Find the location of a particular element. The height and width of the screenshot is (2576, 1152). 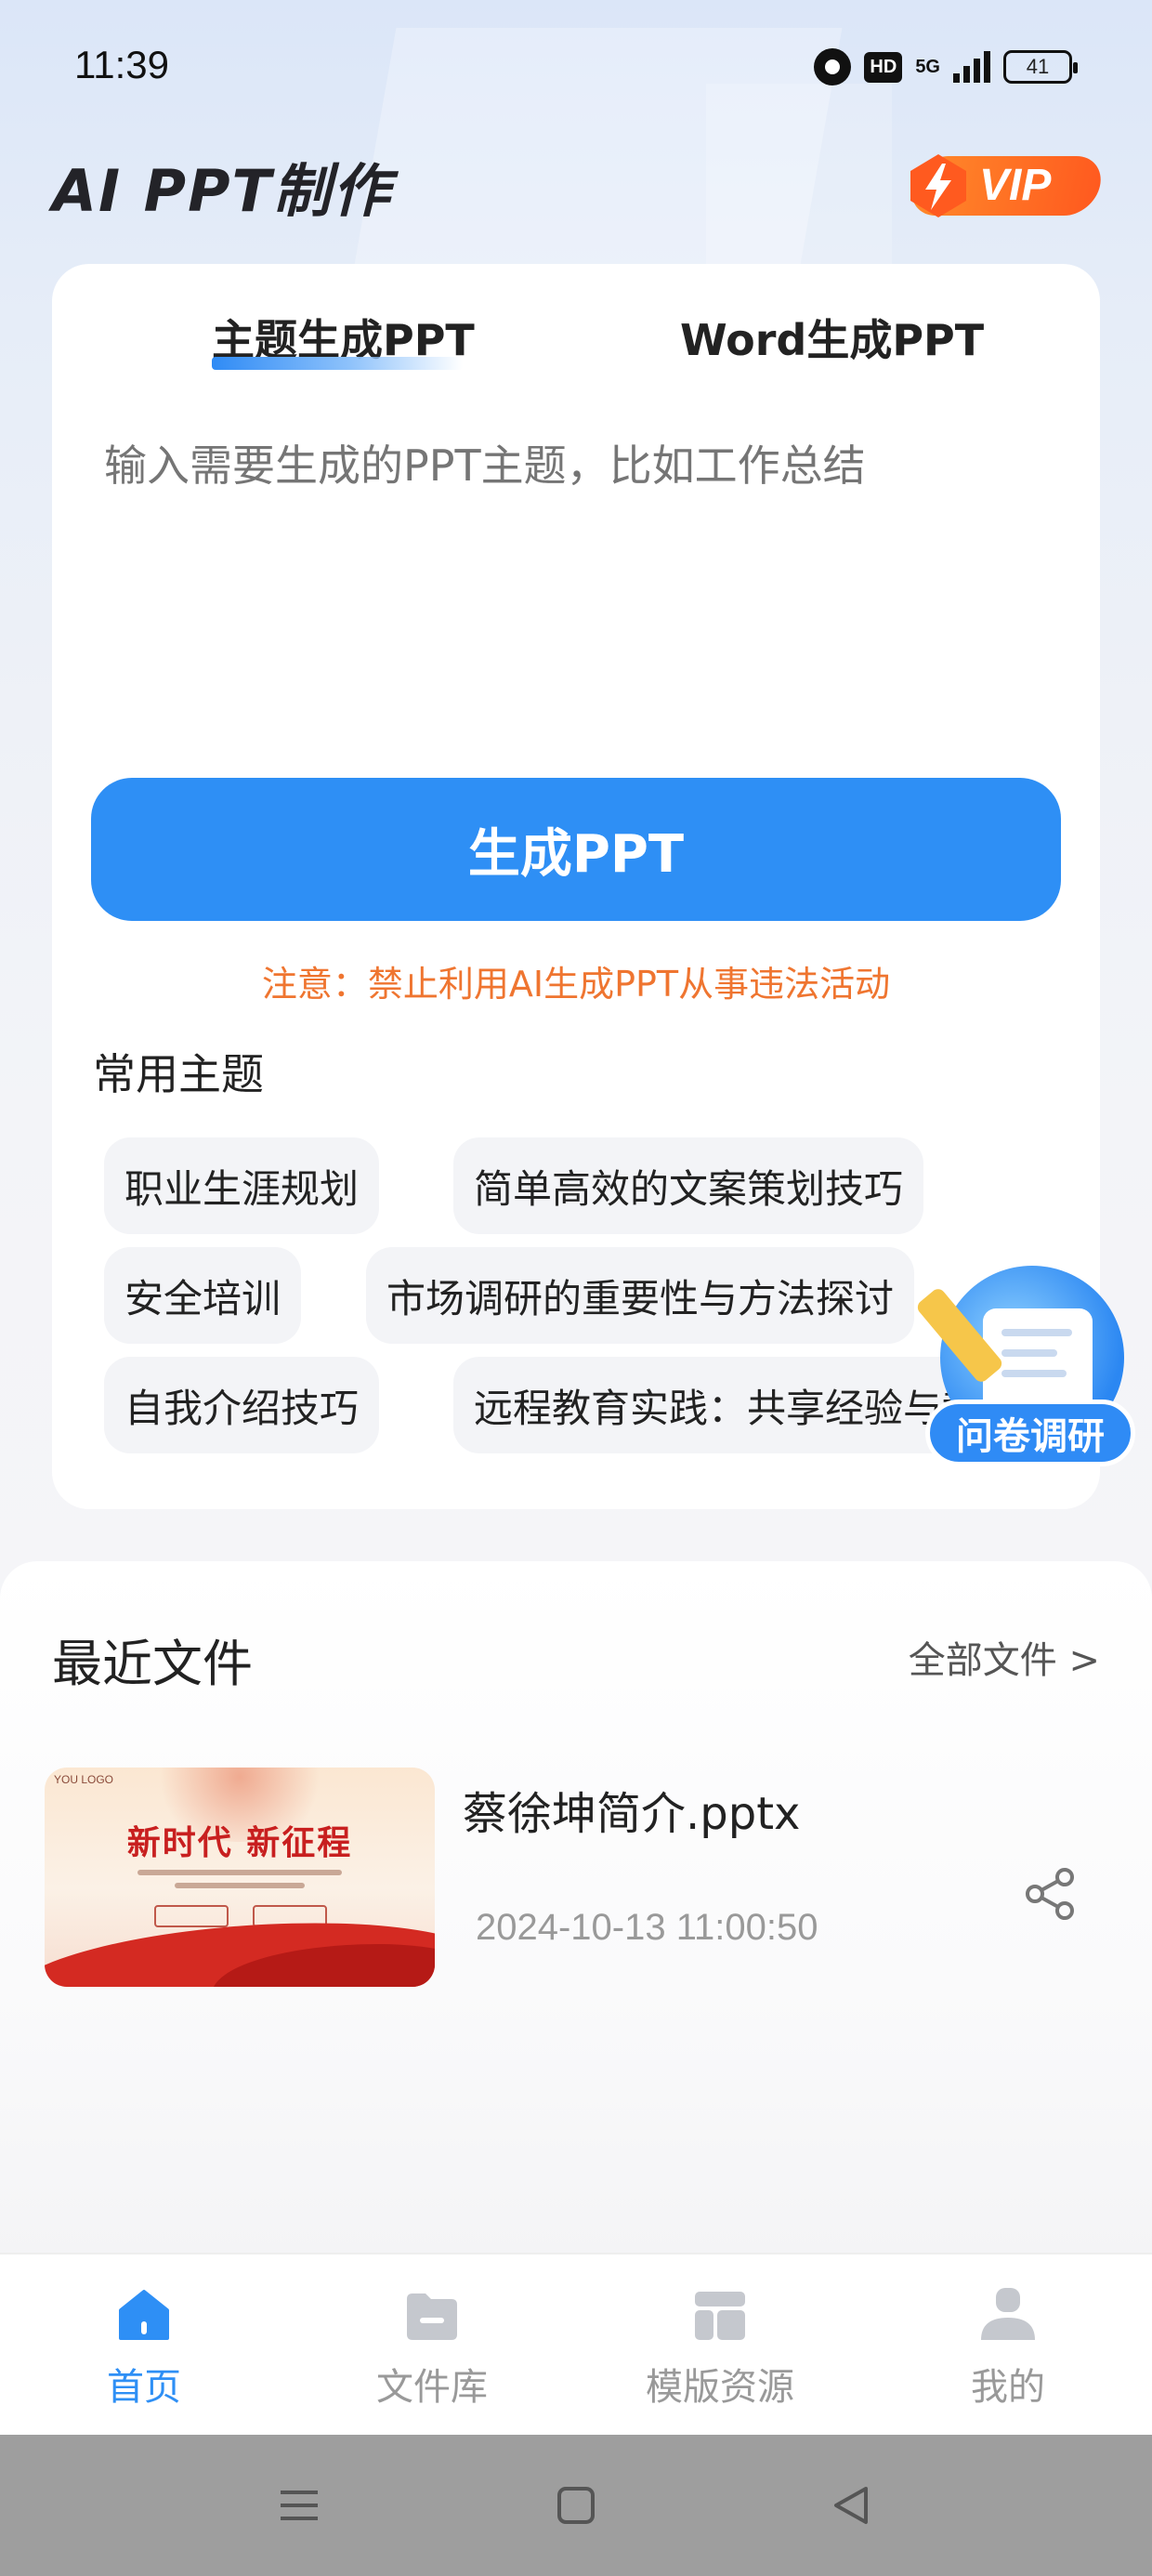

status-icons: HD 5G 41 is located at coordinates (946, 66).